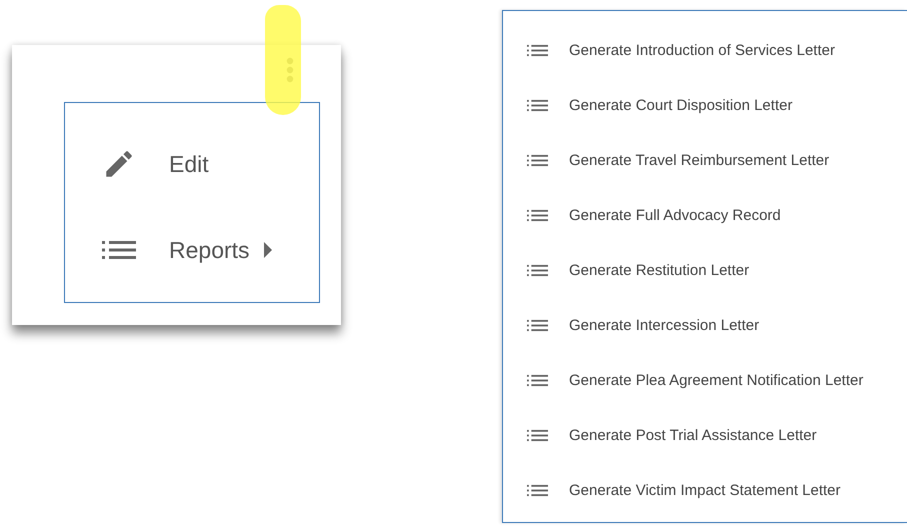 Image resolution: width=907 pixels, height=530 pixels. I want to click on menu-item: Reports, so click(192, 250).